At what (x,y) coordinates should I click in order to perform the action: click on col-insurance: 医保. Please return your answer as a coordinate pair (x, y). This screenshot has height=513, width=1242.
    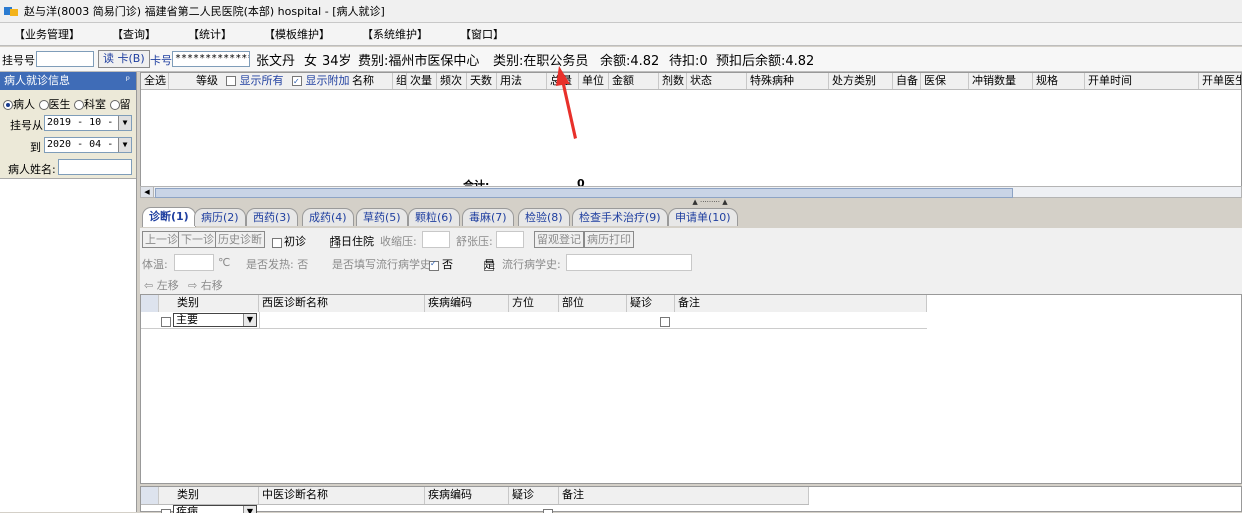
    Looking at the image, I should click on (945, 81).